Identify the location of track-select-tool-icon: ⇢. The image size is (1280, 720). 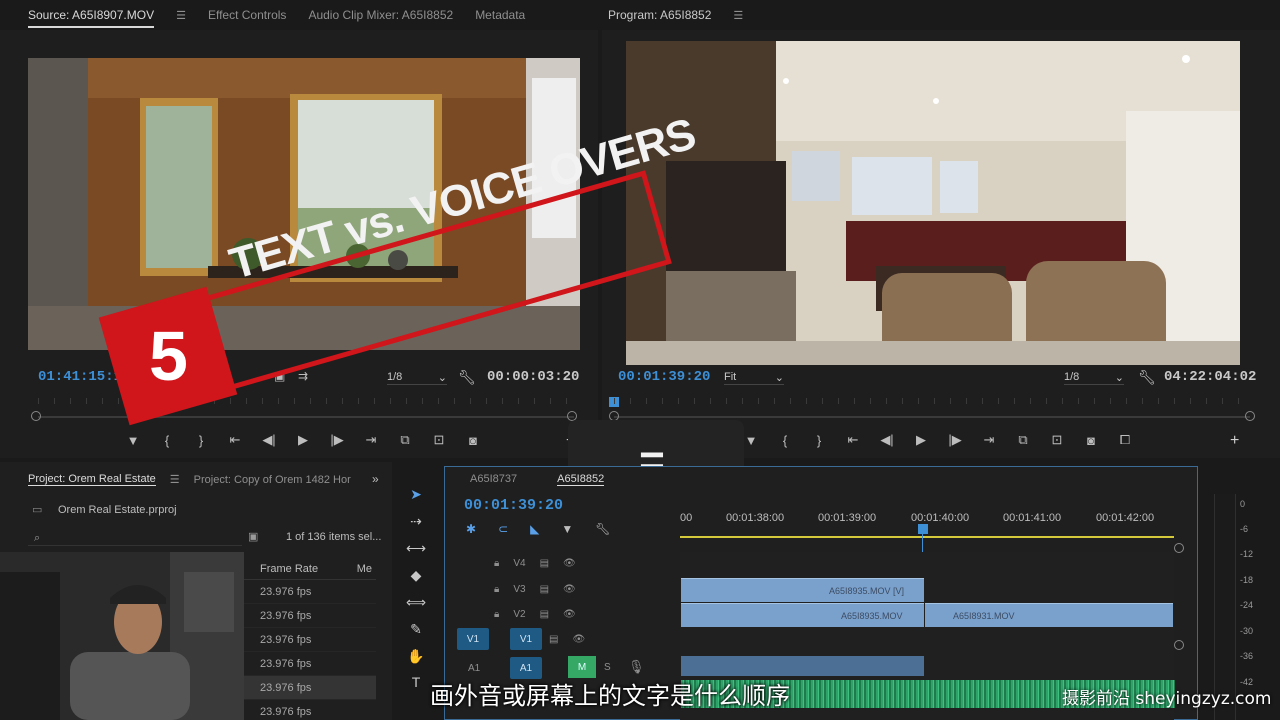
(416, 521).